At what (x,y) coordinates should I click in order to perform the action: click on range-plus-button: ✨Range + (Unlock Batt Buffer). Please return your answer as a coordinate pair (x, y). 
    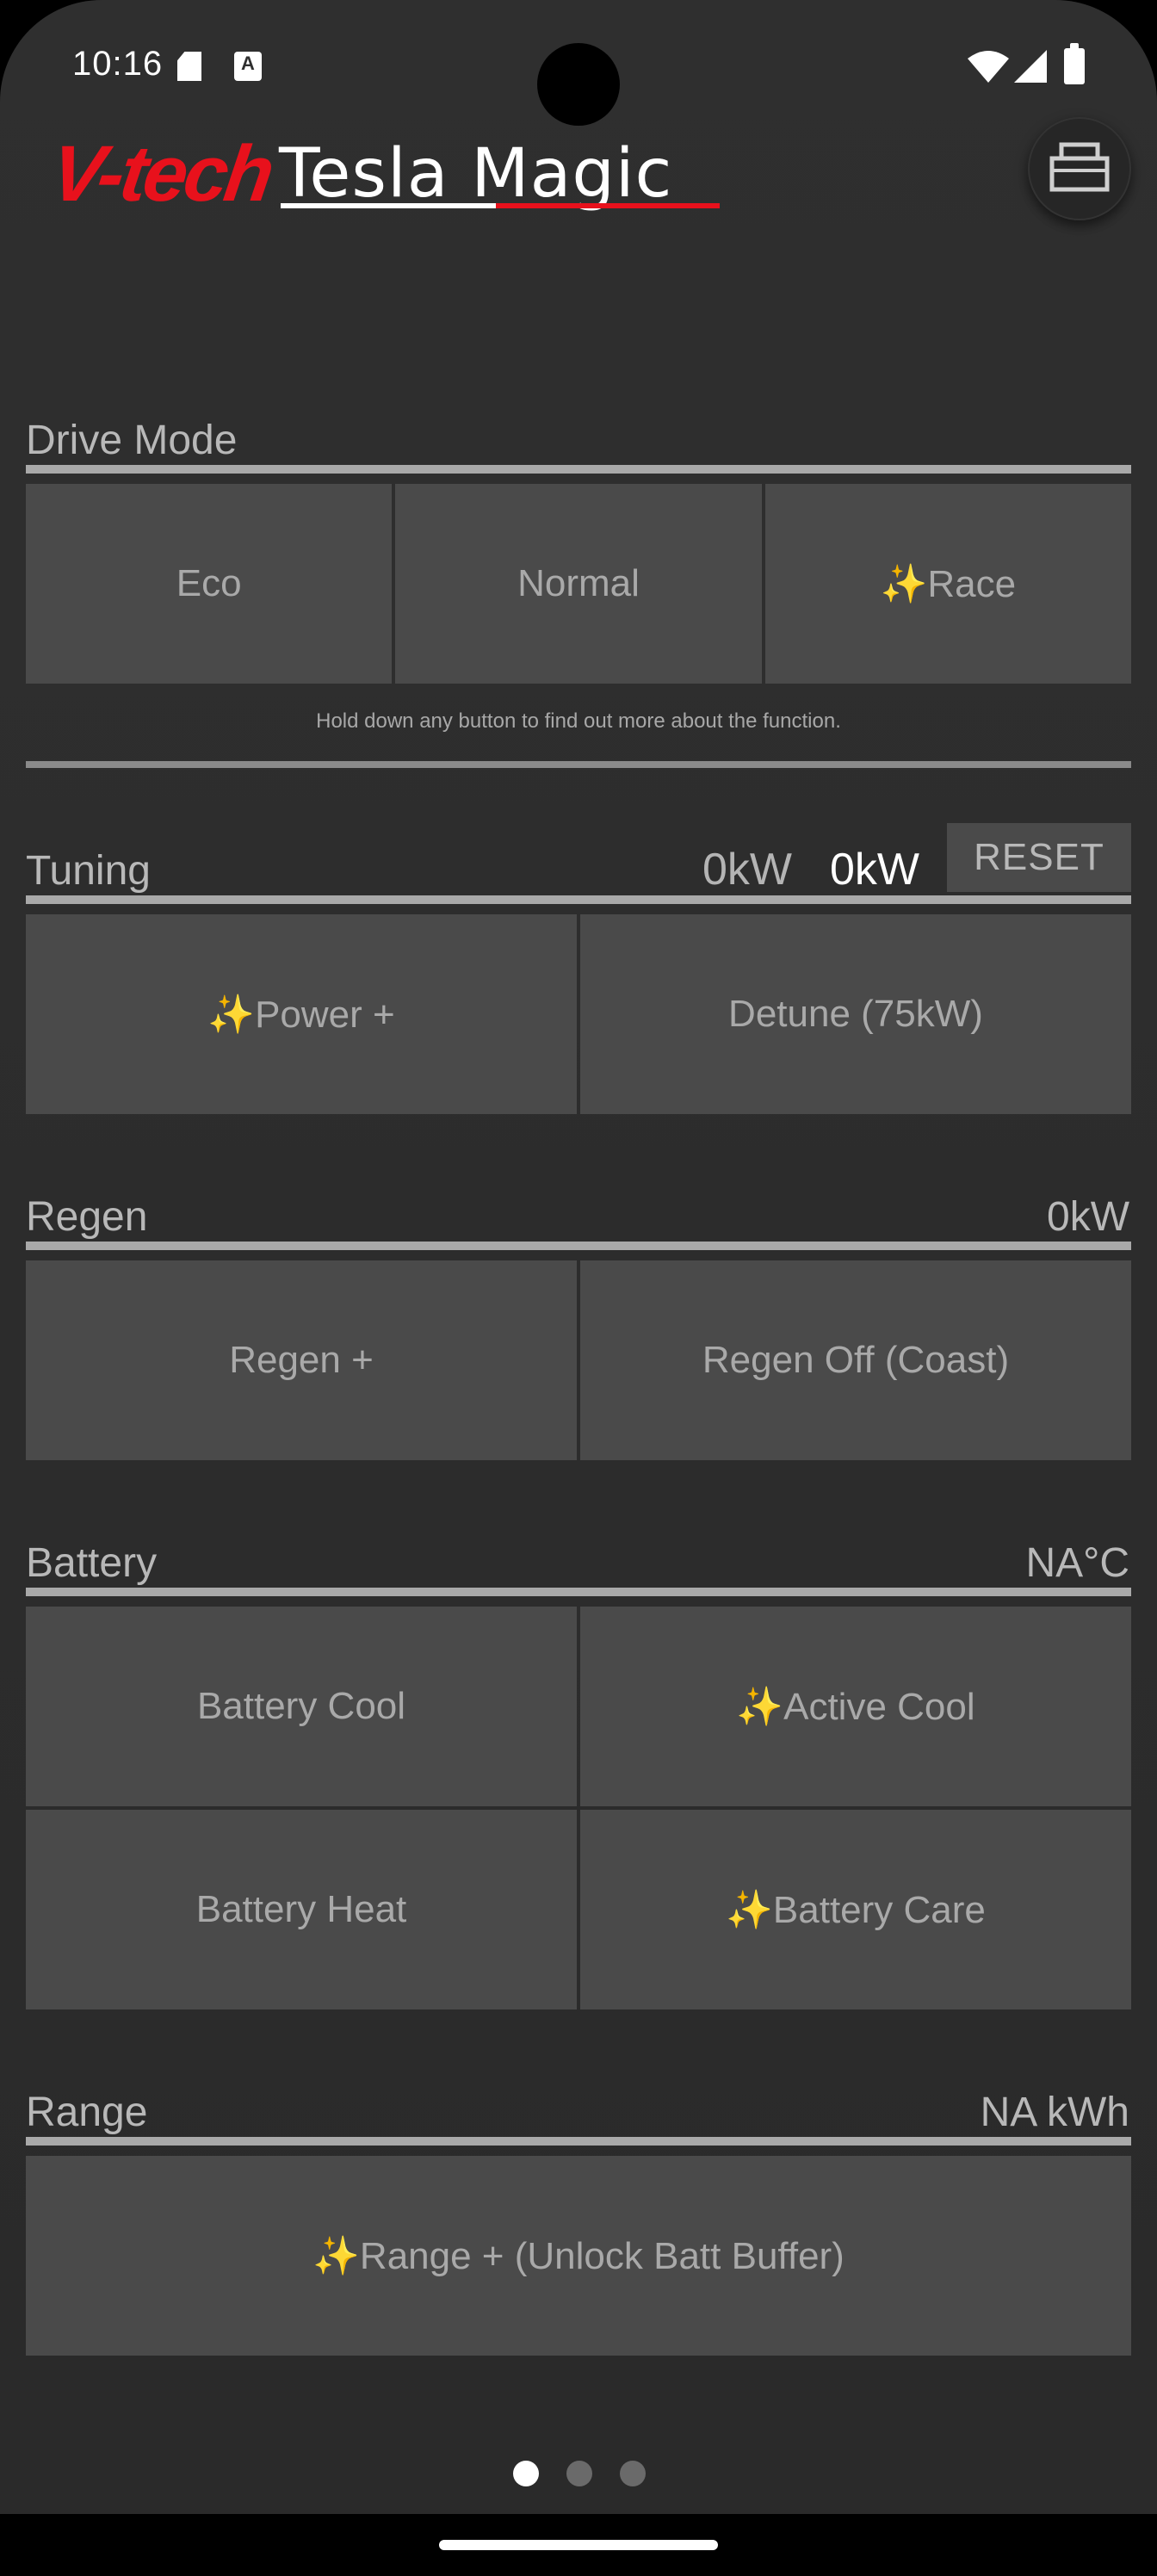
    Looking at the image, I should click on (579, 2256).